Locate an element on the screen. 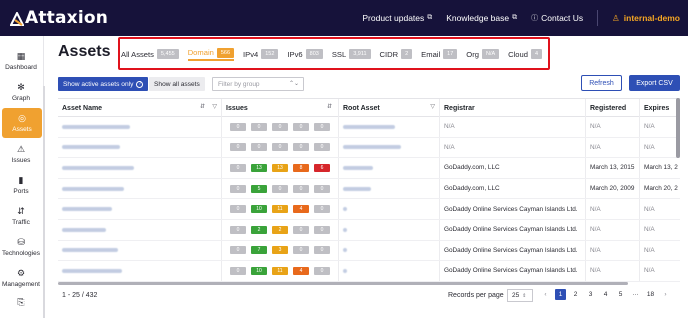  column-expires: Expires is located at coordinates (660, 108).